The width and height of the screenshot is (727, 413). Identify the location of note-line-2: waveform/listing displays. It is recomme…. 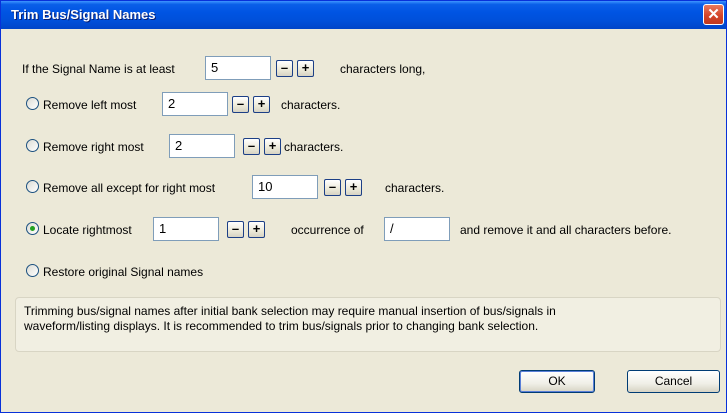
(281, 326).